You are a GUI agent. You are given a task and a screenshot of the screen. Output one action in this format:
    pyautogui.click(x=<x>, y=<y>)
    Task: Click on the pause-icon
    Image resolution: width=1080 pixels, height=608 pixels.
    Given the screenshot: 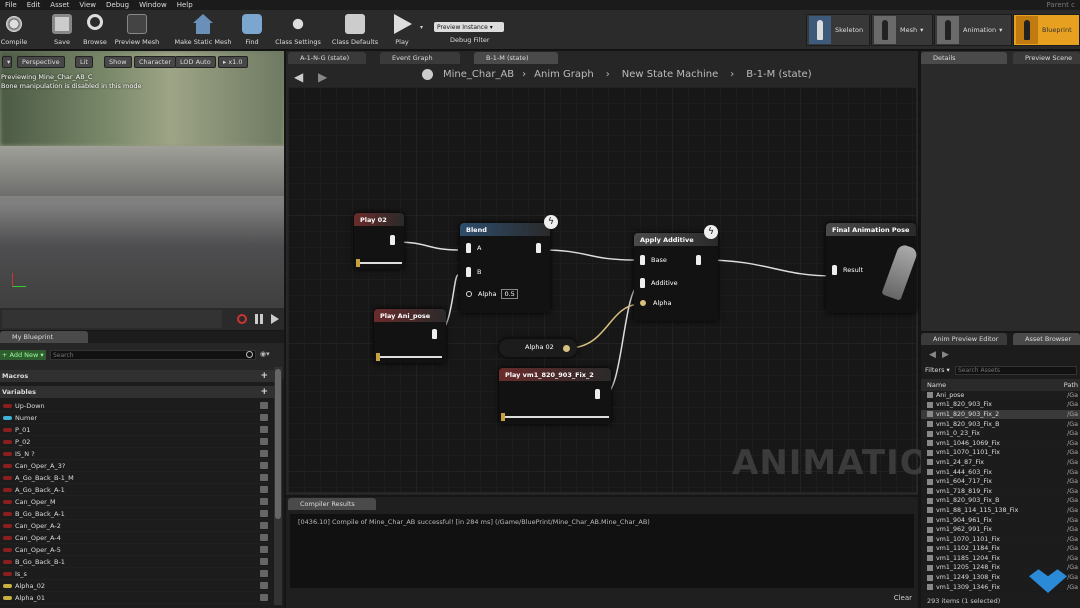 What is the action you would take?
    pyautogui.click(x=259, y=319)
    